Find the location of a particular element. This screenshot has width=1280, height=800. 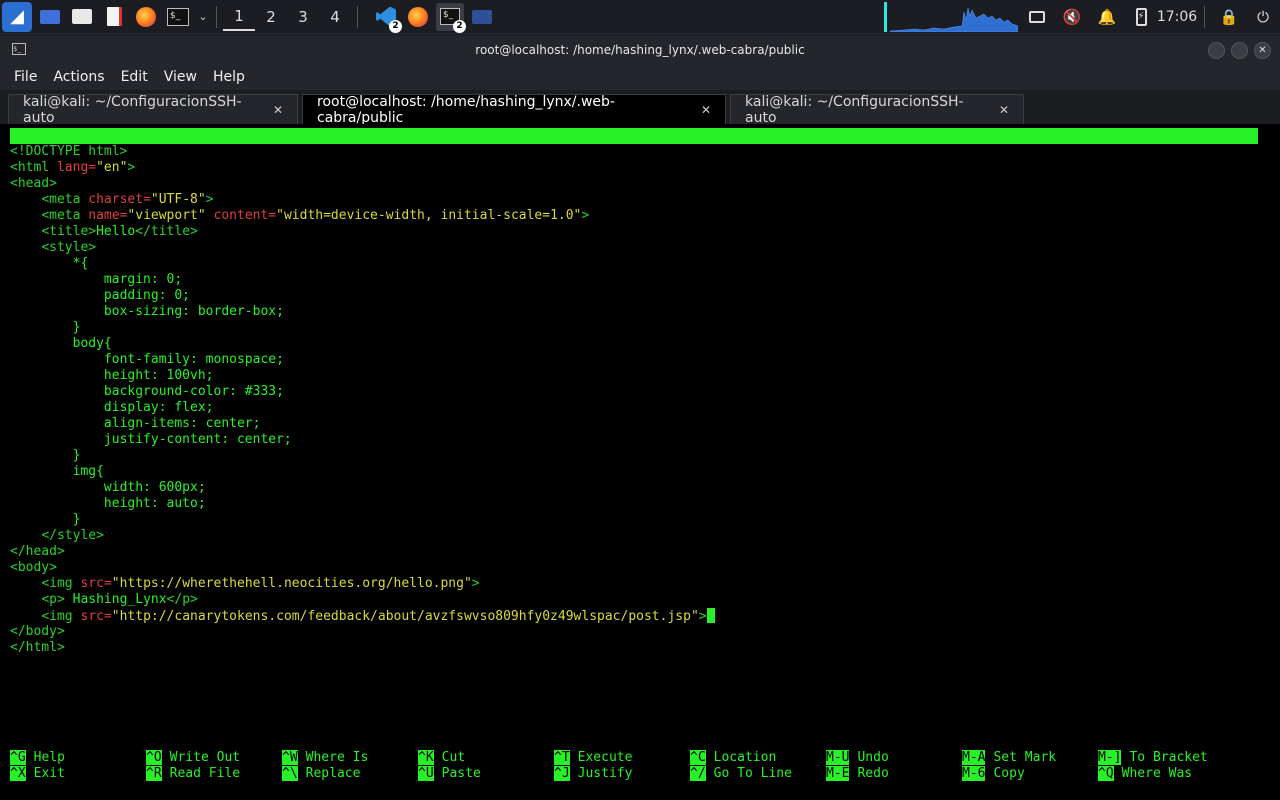

shortcut-execute: ^T Execute is located at coordinates (593, 758).